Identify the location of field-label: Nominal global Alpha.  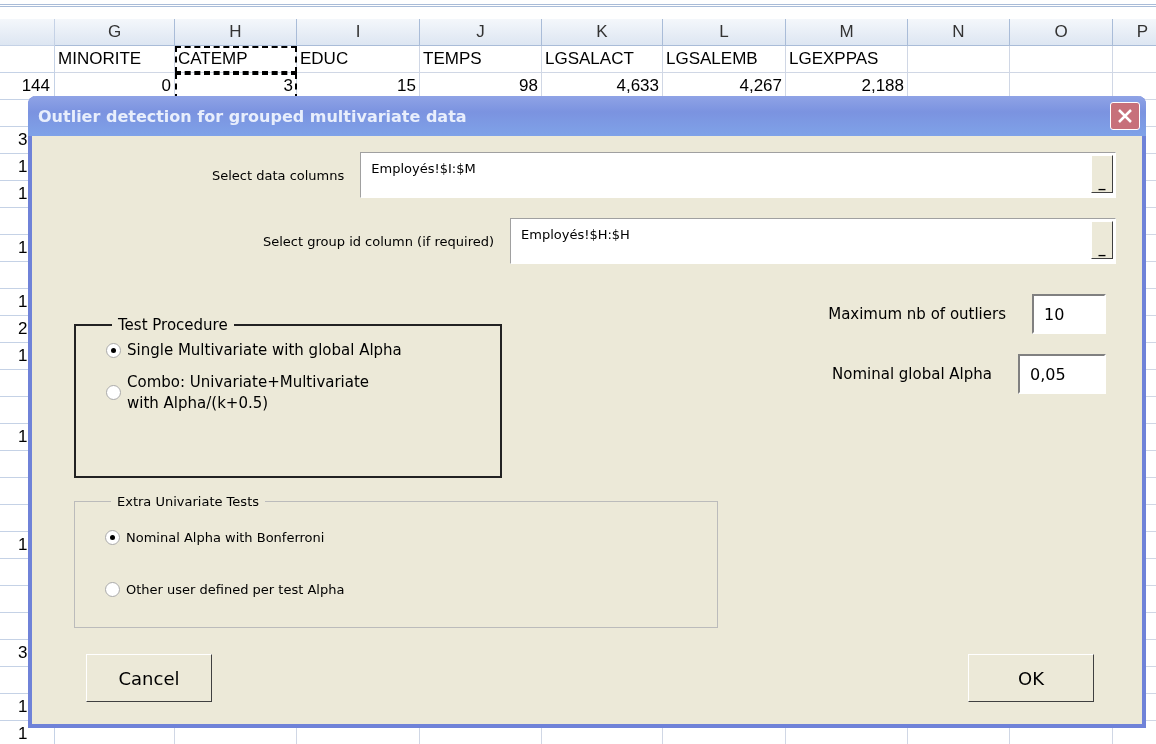
(912, 374).